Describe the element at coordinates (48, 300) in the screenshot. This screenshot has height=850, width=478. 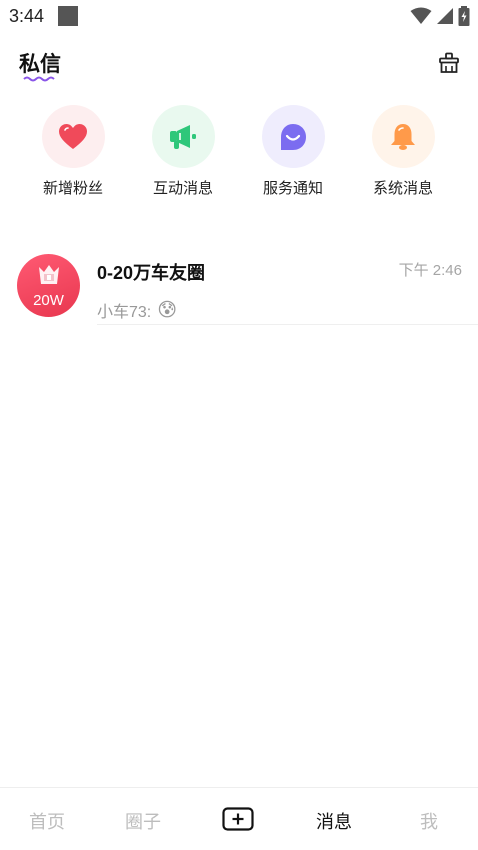
I see `avatar-text: 20W` at that location.